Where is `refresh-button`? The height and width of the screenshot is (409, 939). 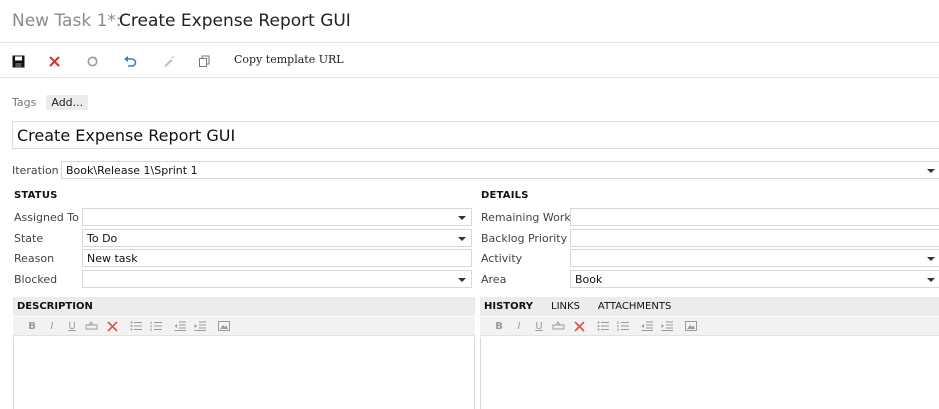
refresh-button is located at coordinates (92, 61).